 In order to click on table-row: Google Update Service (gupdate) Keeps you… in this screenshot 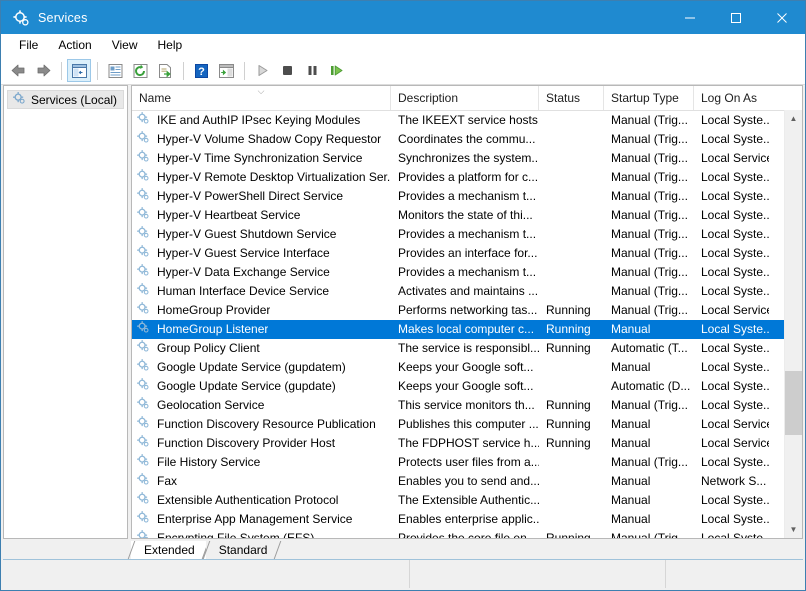, I will do `click(458, 386)`.